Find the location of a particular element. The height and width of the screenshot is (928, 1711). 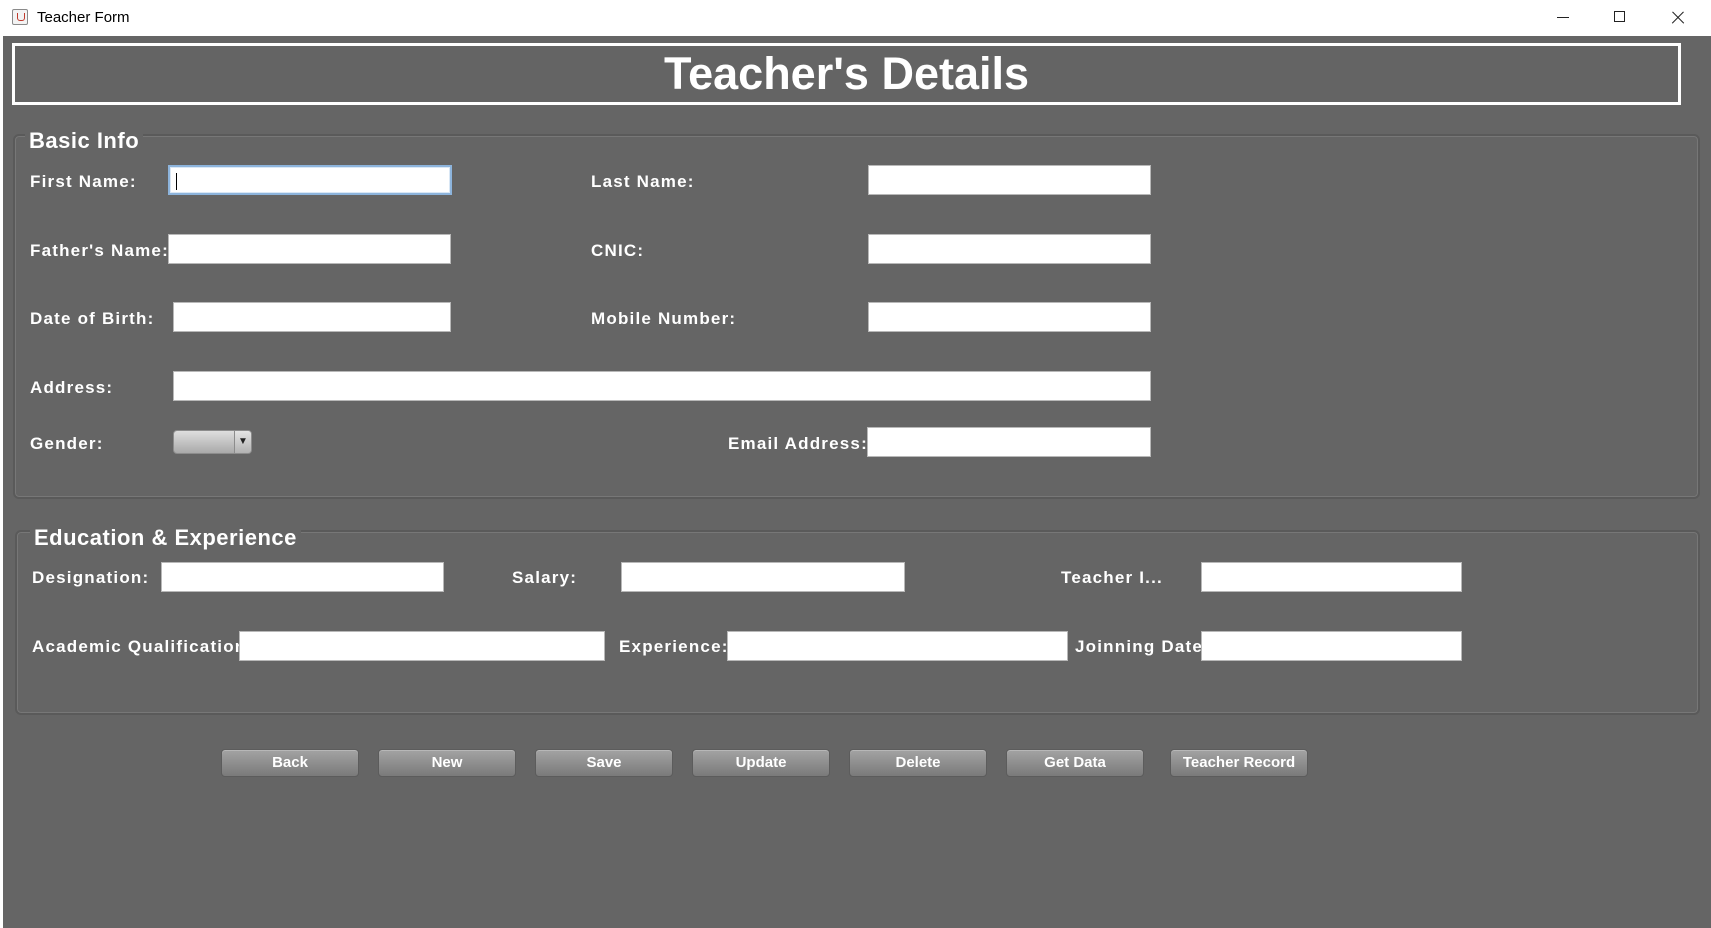

save-button: Save is located at coordinates (604, 763).